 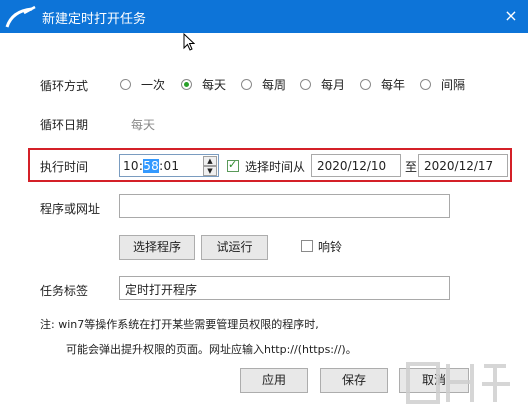 What do you see at coordinates (20, 16) in the screenshot?
I see `app-logo-icon` at bounding box center [20, 16].